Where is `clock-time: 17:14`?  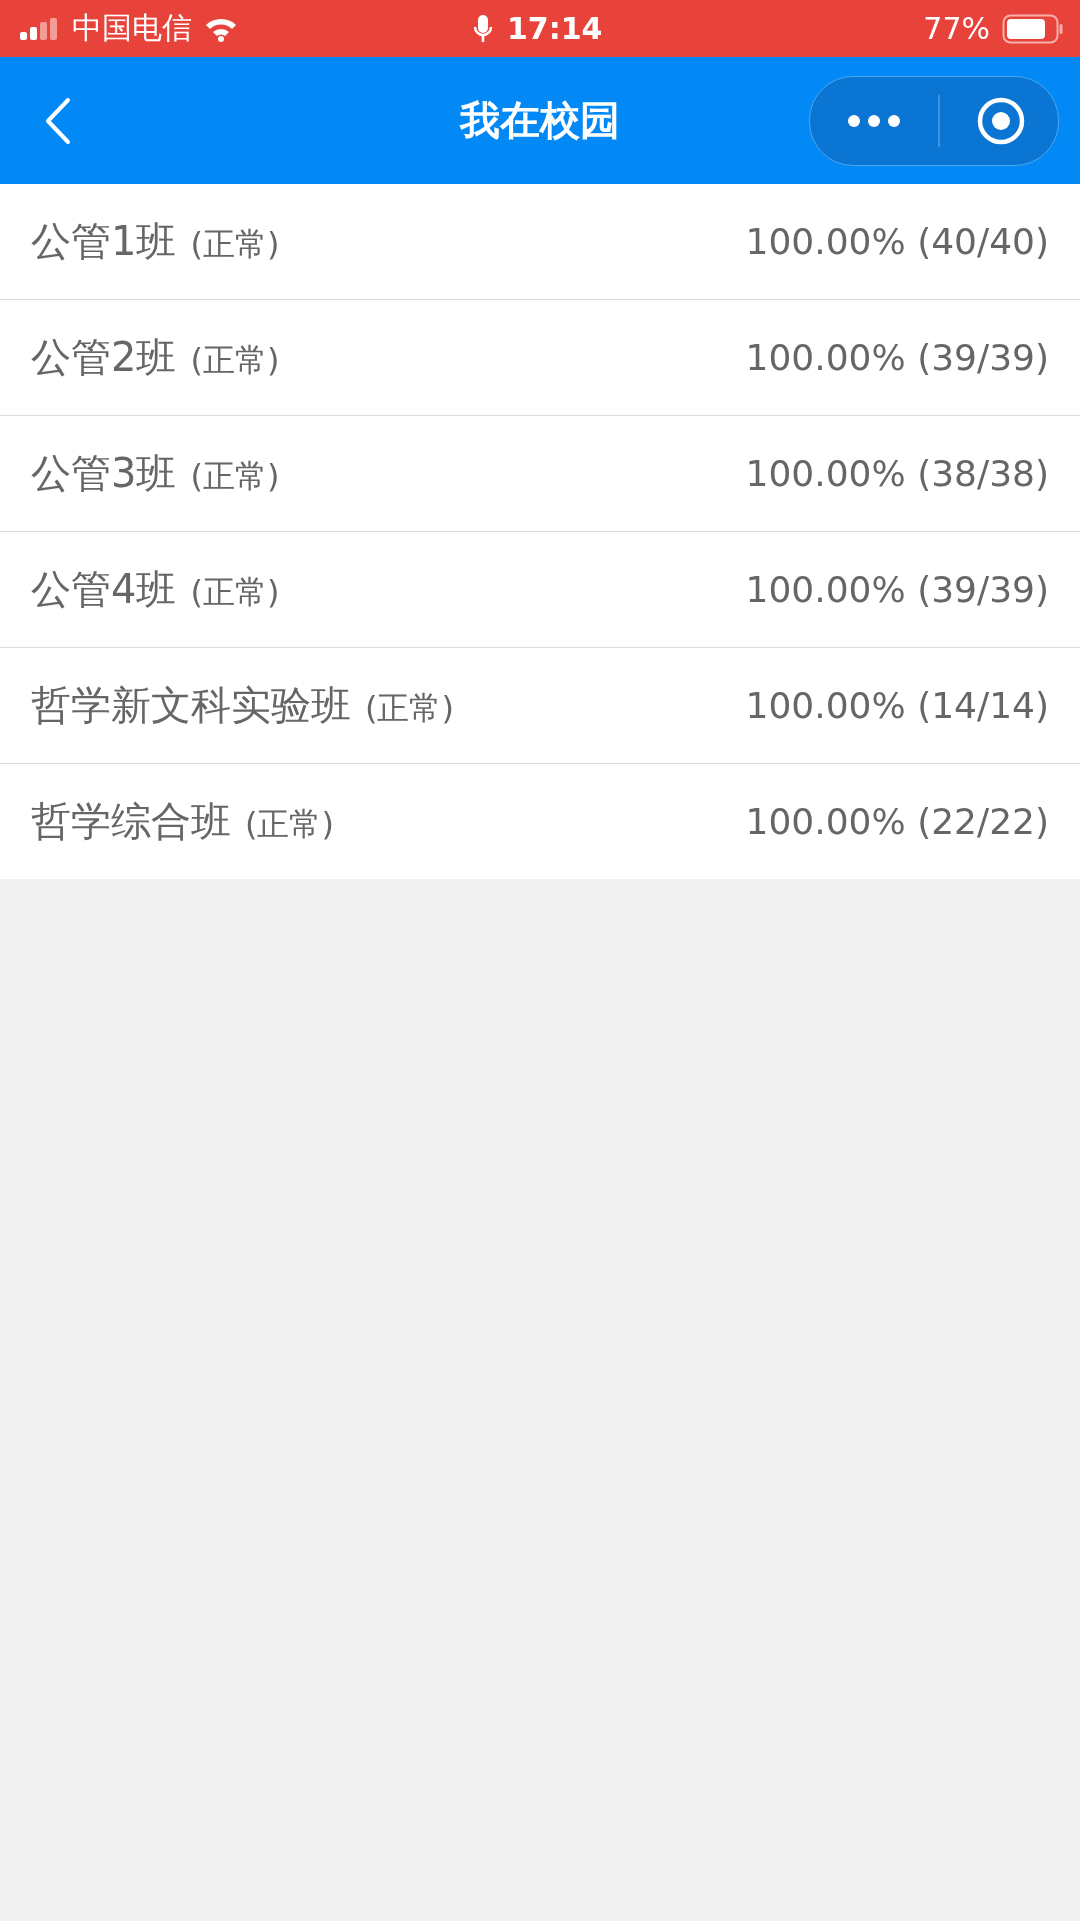
clock-time: 17:14 is located at coordinates (555, 28).